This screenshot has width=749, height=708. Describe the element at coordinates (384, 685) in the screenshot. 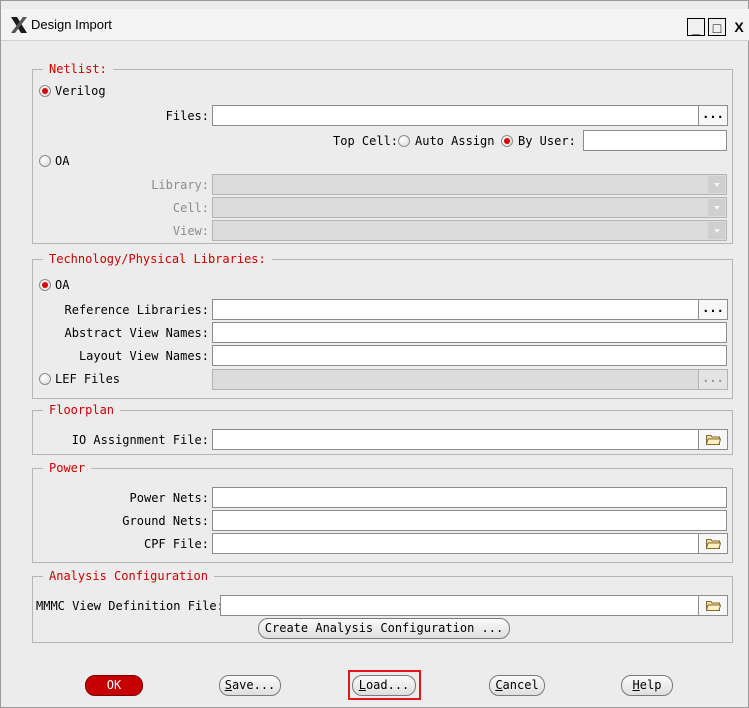

I see `load-button-highlight` at that location.